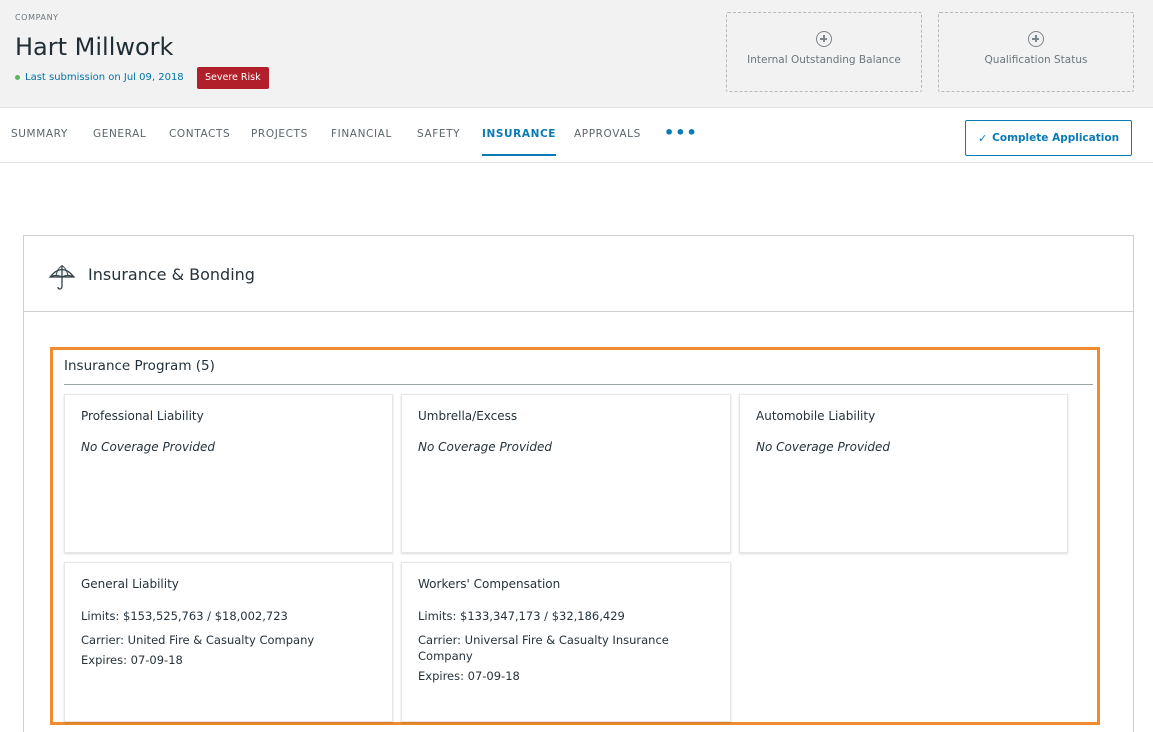 The width and height of the screenshot is (1153, 732). What do you see at coordinates (1036, 52) in the screenshot?
I see `qualification-status-card: Qualification Status` at bounding box center [1036, 52].